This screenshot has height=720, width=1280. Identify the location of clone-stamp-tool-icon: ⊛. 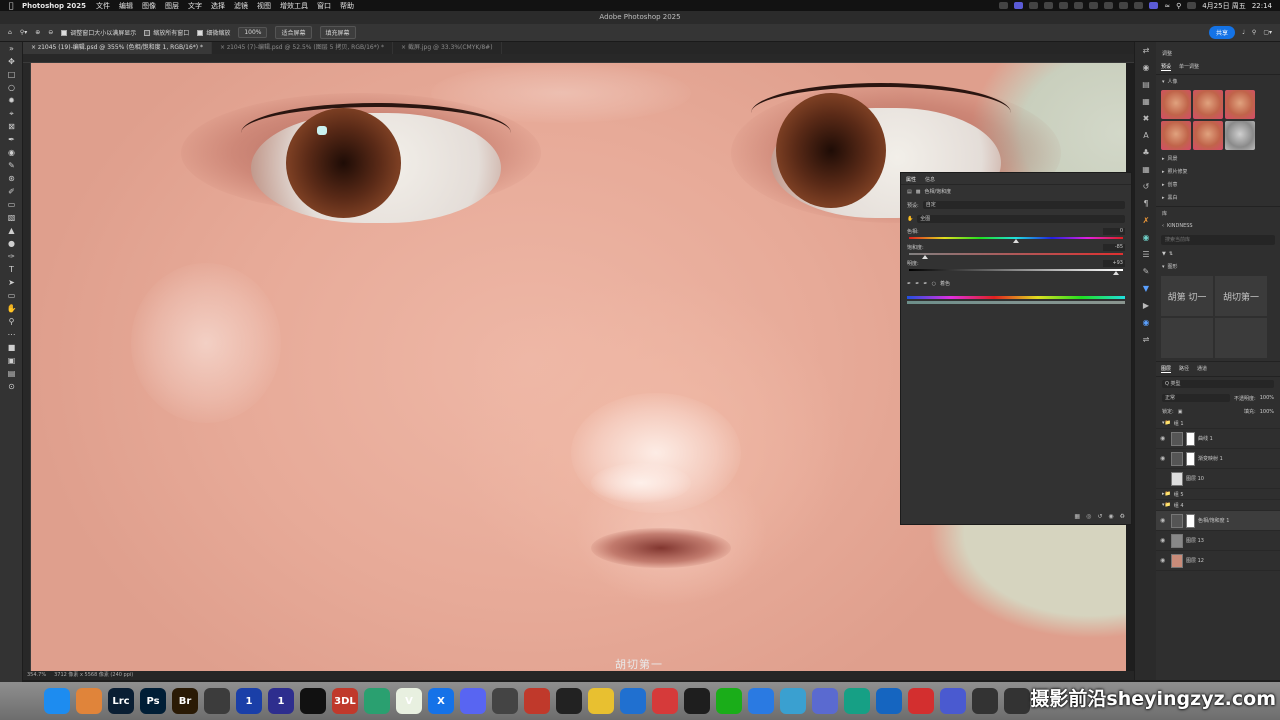
(11, 178).